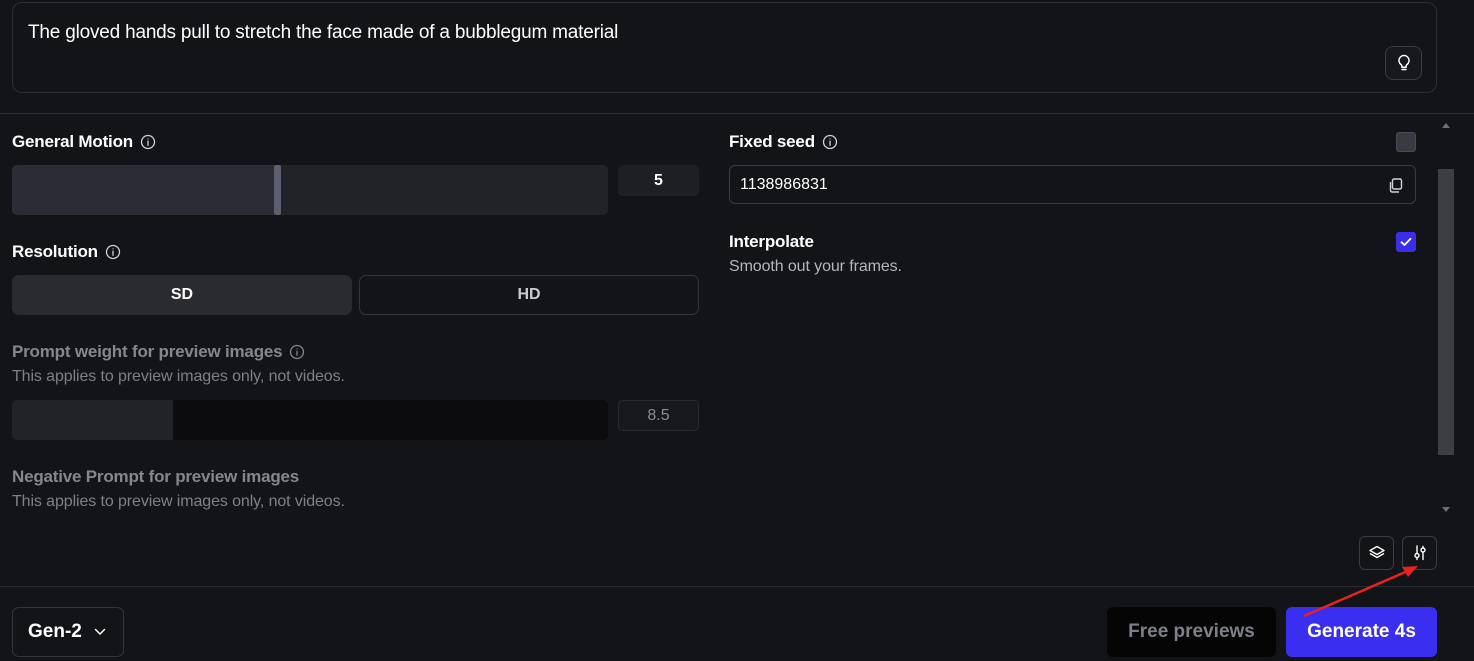  Describe the element at coordinates (1446, 509) in the screenshot. I see `scroll-down-arrow-icon` at that location.